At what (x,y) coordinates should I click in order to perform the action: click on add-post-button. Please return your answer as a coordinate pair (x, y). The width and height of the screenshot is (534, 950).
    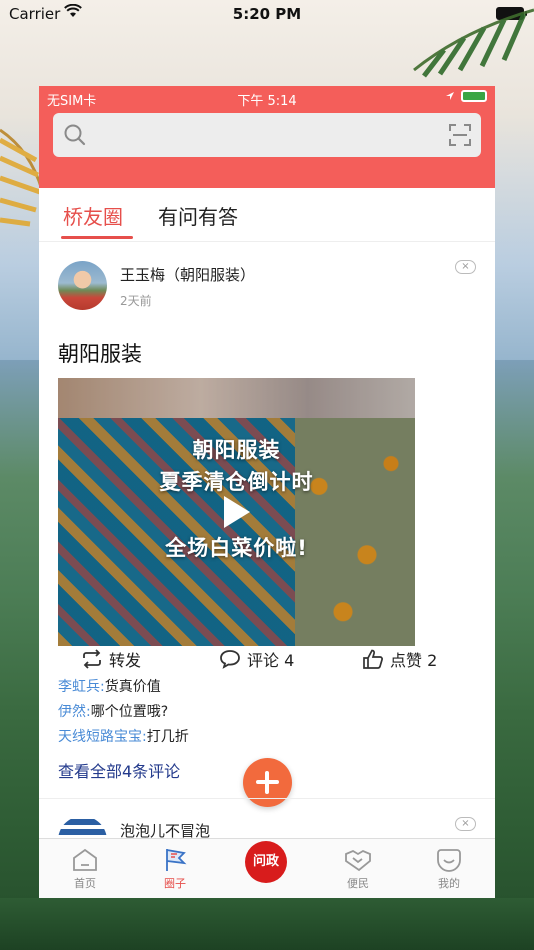
    Looking at the image, I should click on (267, 782).